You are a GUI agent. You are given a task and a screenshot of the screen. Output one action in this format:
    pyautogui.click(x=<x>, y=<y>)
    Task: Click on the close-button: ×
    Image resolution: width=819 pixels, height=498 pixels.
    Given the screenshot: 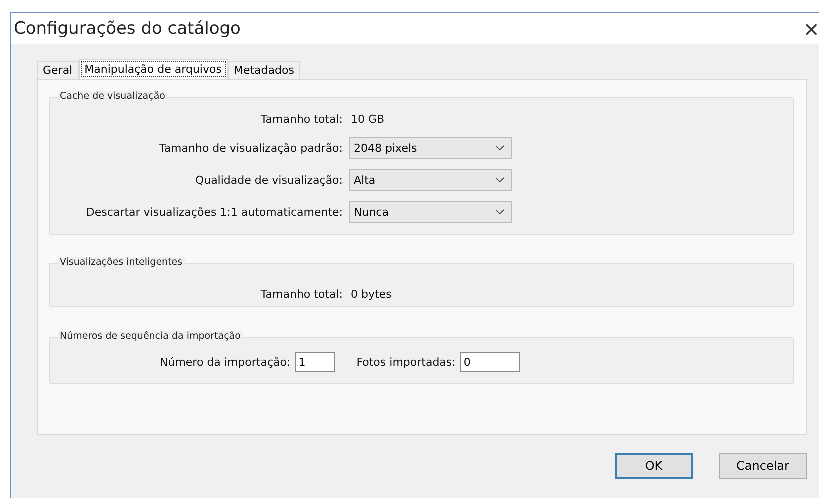 What is the action you would take?
    pyautogui.click(x=811, y=28)
    